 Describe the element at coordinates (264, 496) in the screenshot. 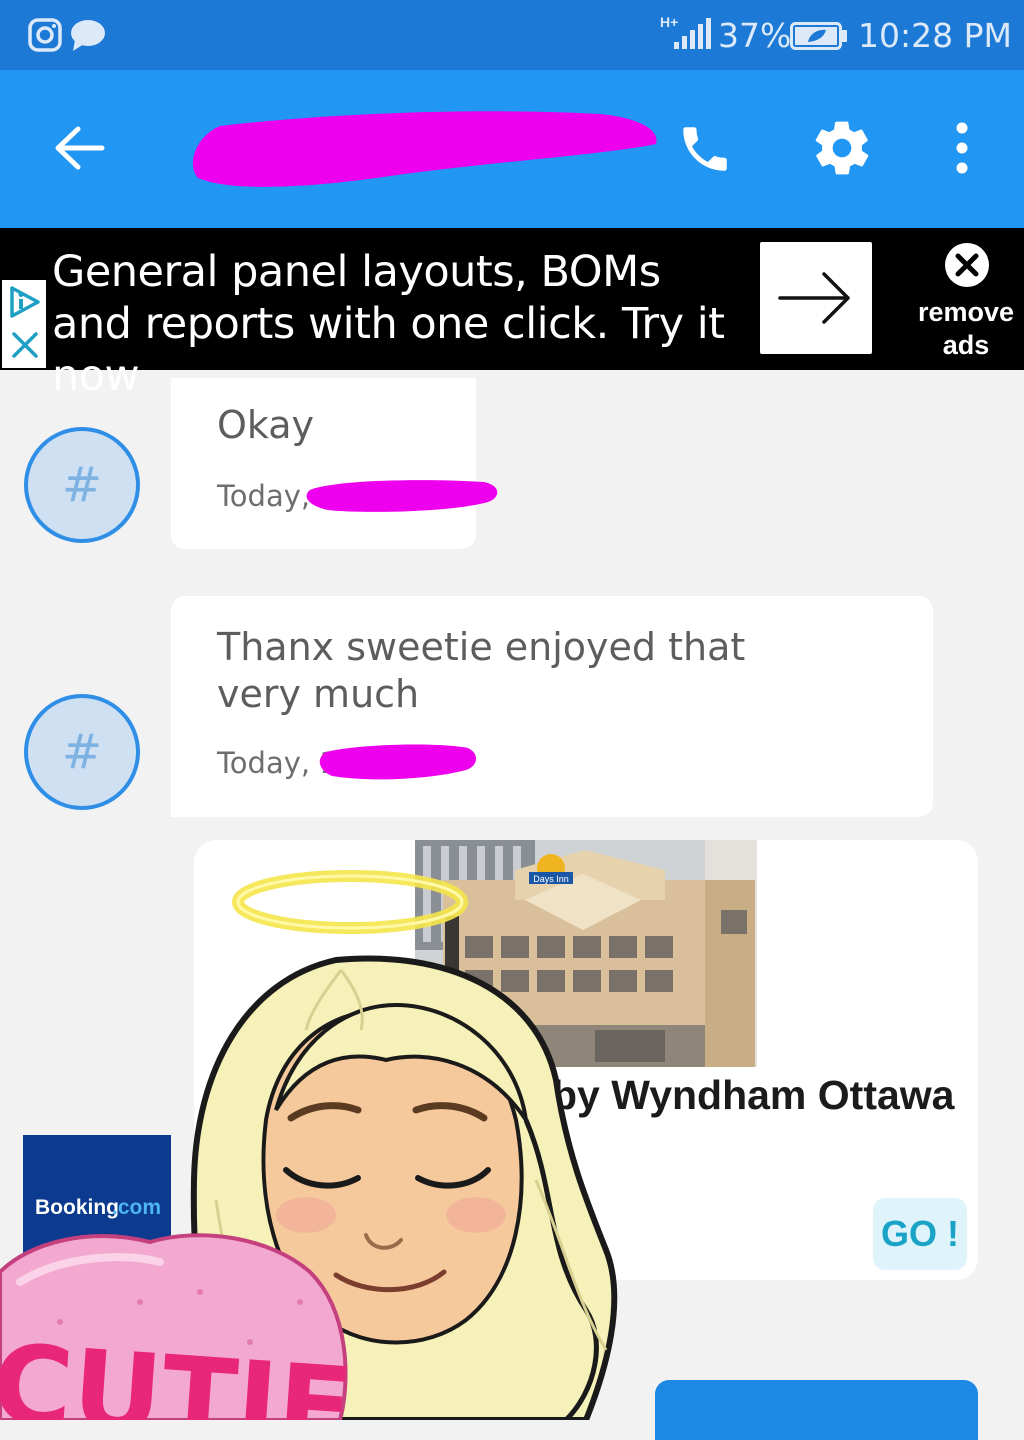

I see `message-timestamp: Today,` at that location.